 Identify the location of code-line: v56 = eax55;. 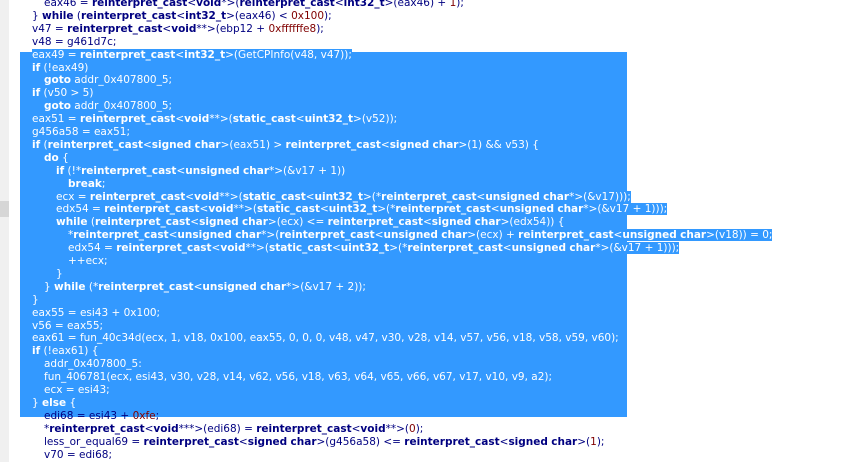
(68, 326).